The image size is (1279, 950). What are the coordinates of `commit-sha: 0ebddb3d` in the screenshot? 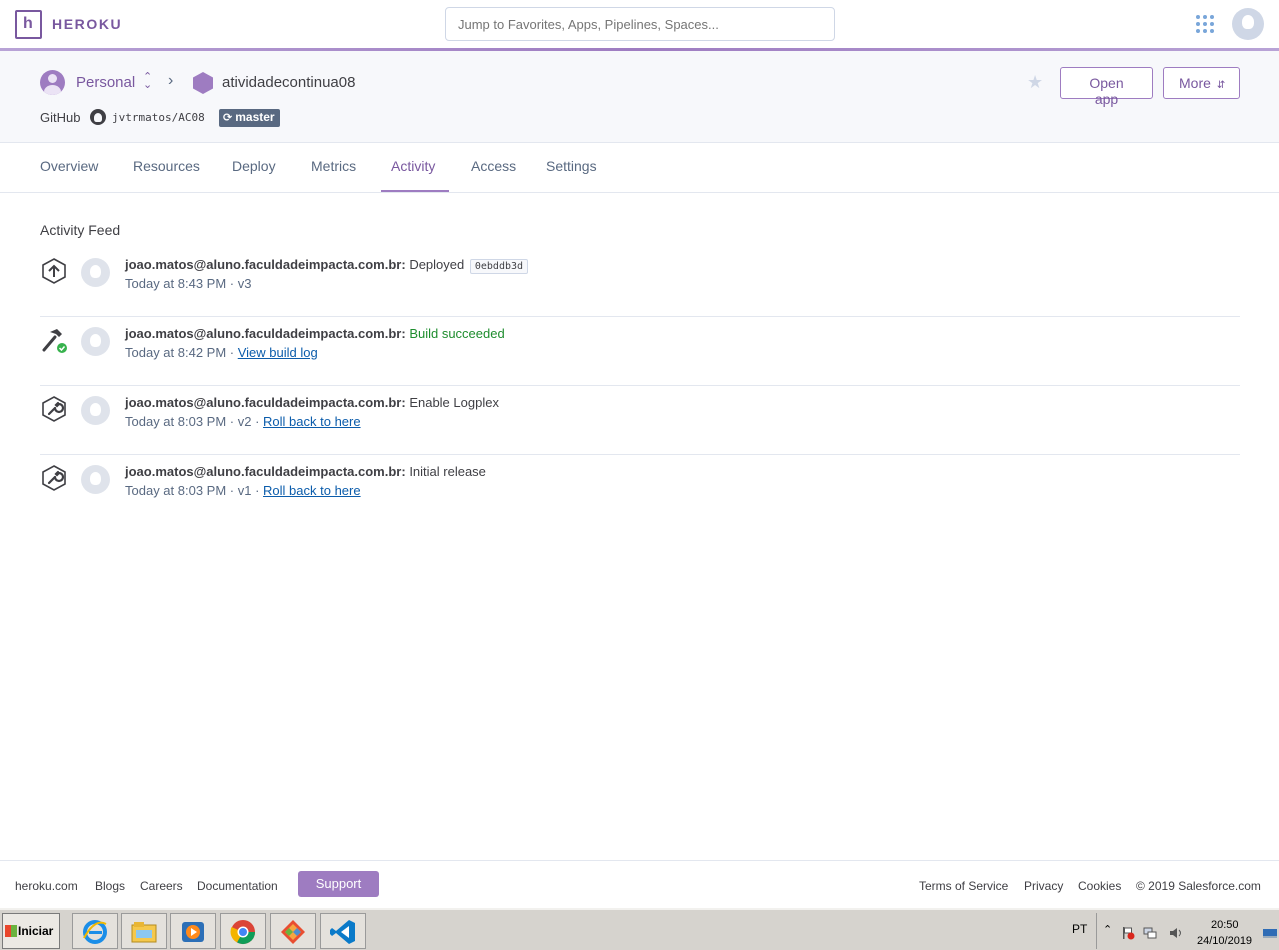 It's located at (499, 266).